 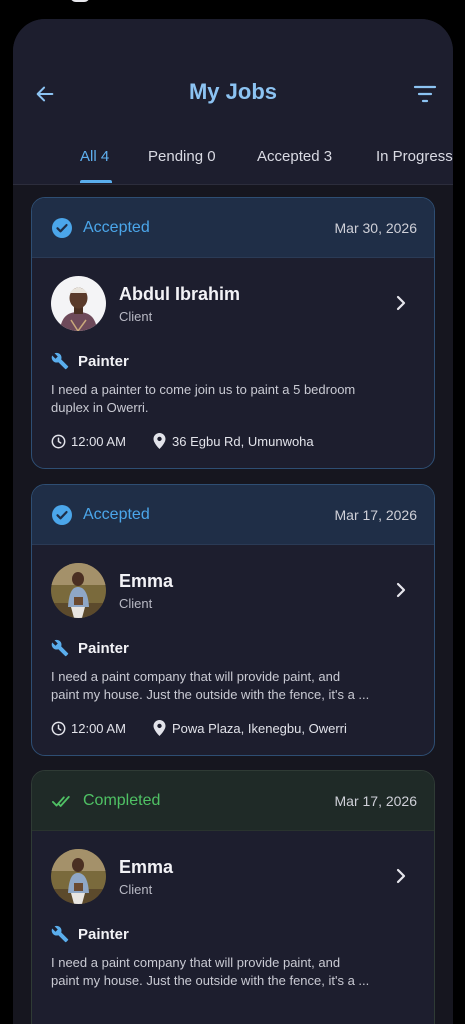 I want to click on filter-icon, so click(x=425, y=94).